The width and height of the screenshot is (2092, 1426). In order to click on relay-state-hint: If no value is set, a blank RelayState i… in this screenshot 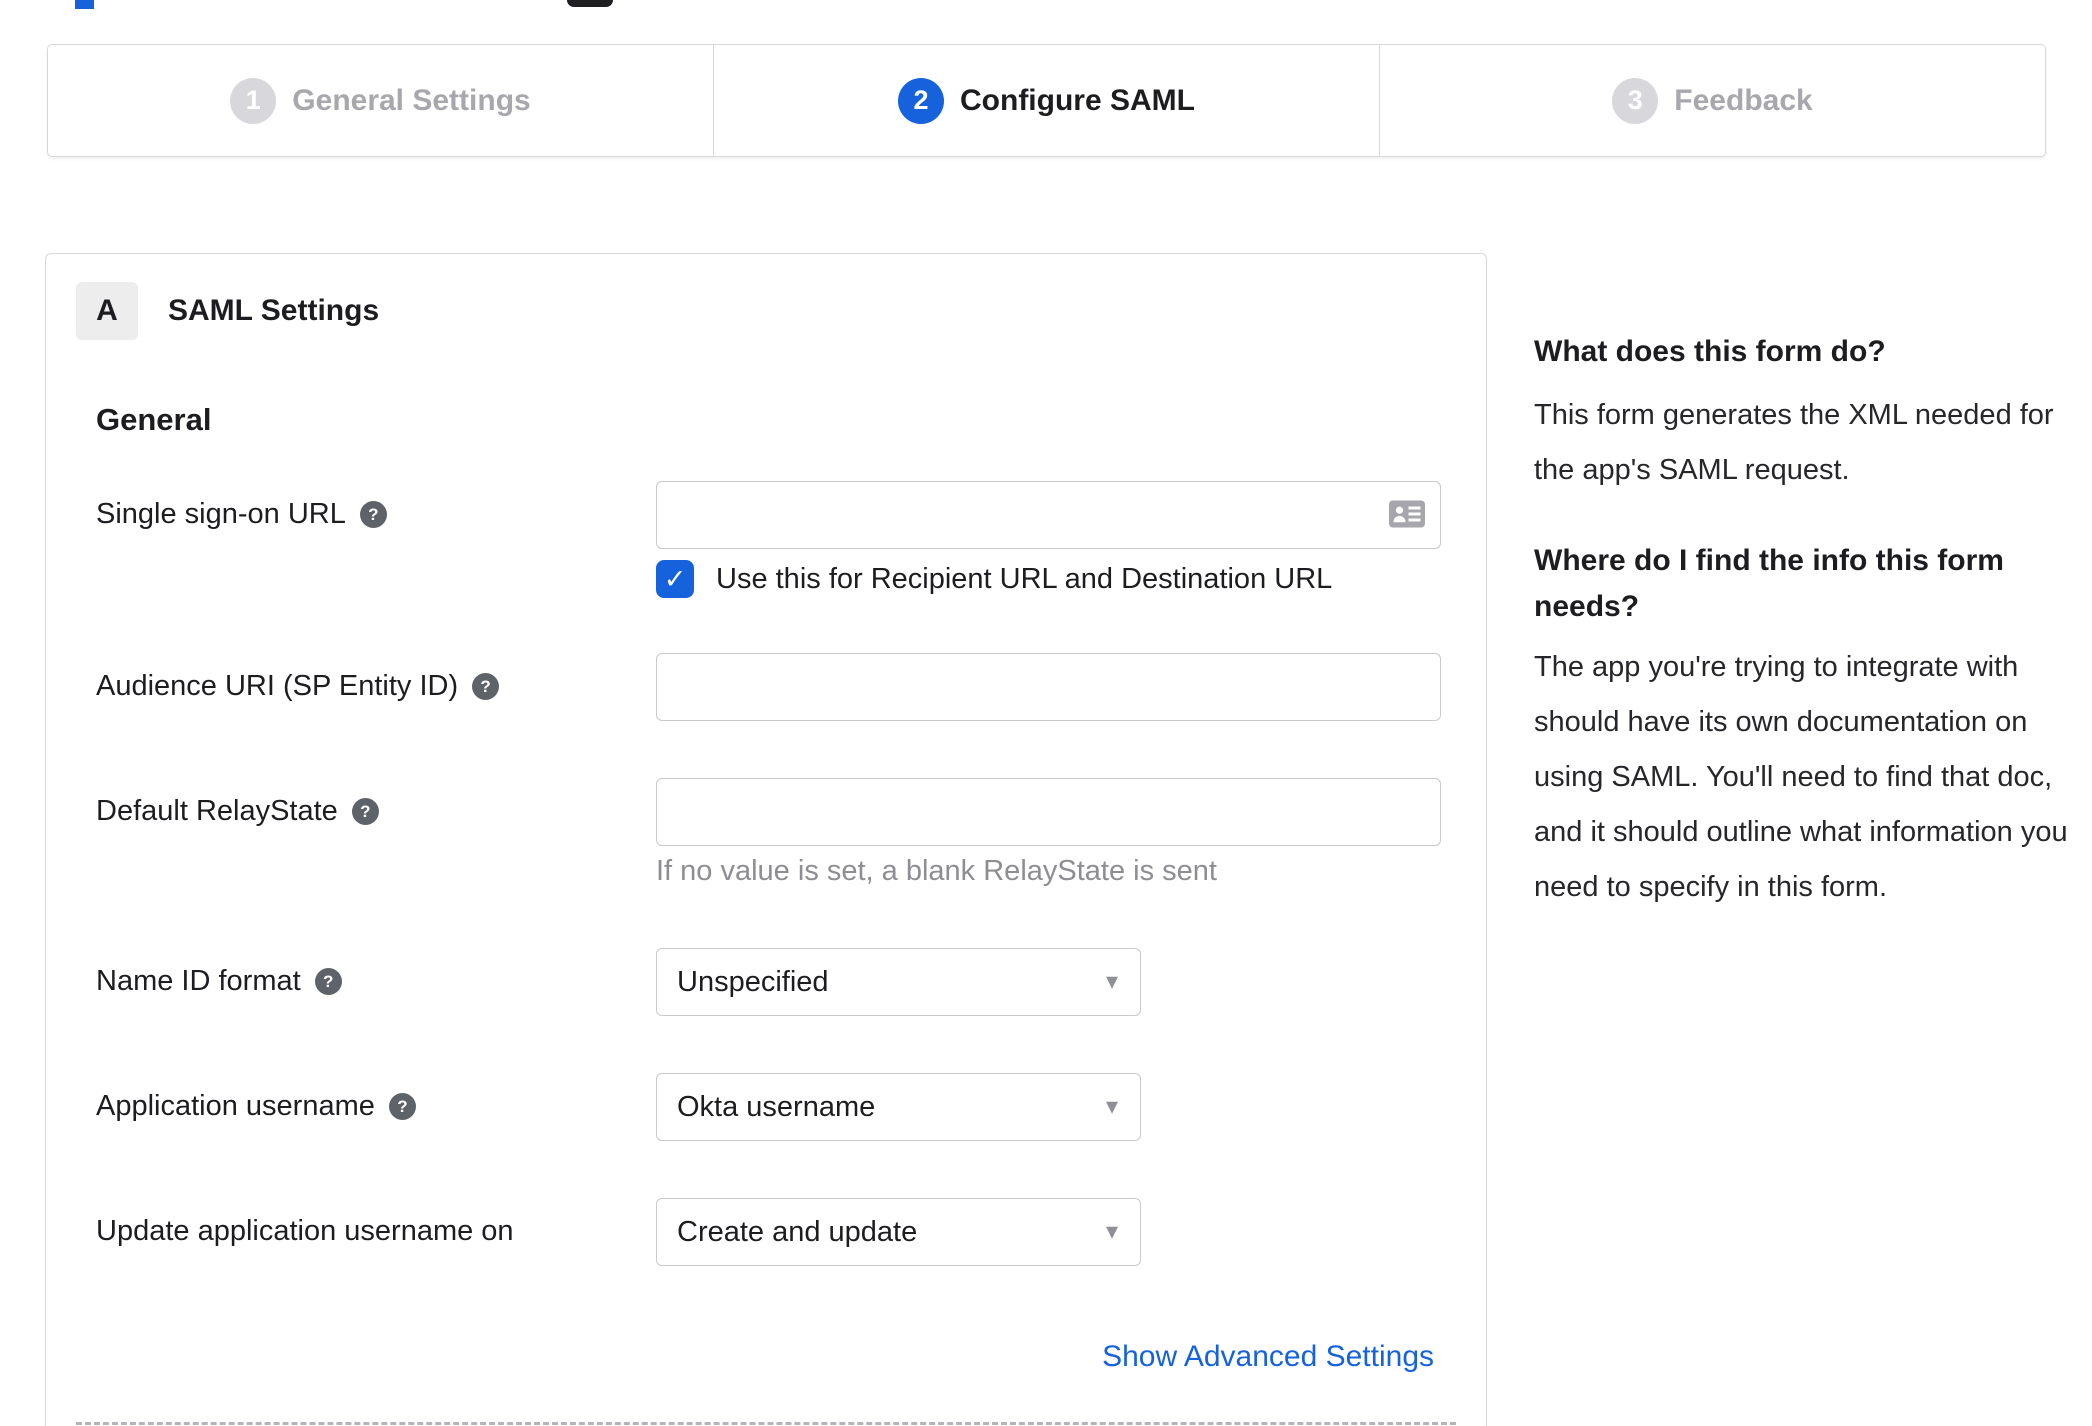, I will do `click(936, 871)`.